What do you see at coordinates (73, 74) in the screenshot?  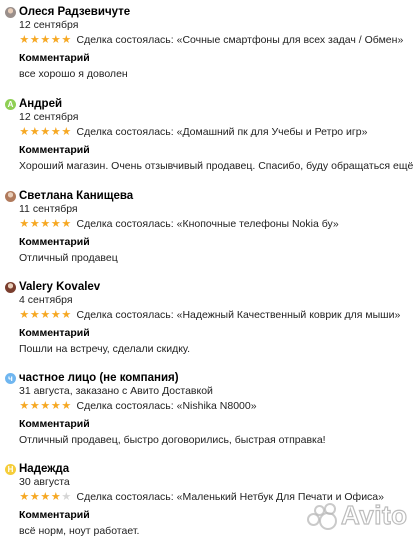 I see `comment-text: все хорошо я доволен` at bounding box center [73, 74].